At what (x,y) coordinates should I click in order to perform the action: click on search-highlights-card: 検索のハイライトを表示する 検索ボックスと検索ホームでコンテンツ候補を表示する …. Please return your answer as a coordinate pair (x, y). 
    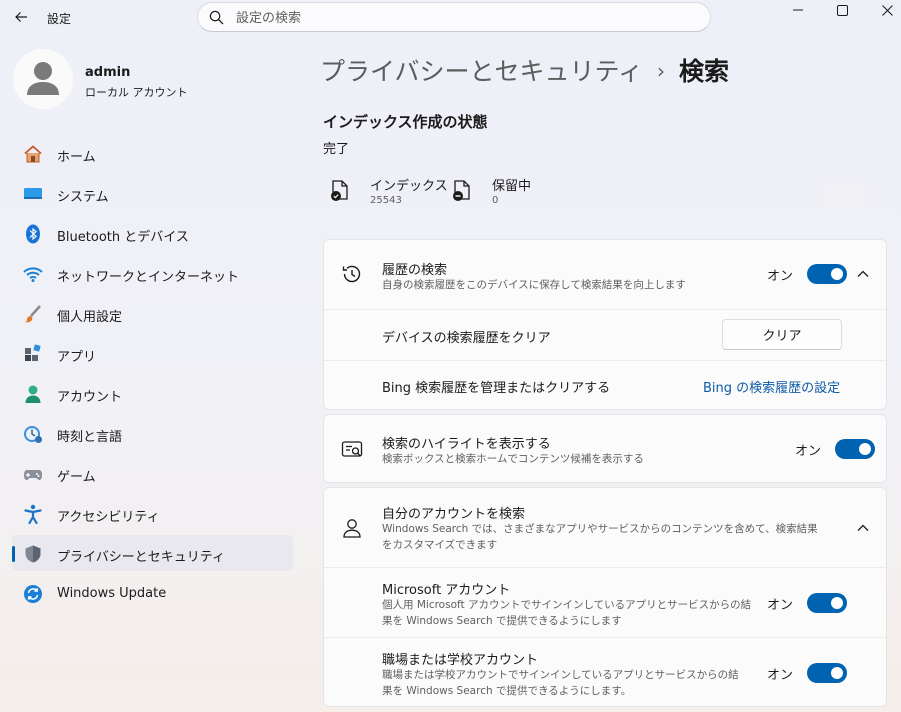
    Looking at the image, I should click on (605, 448).